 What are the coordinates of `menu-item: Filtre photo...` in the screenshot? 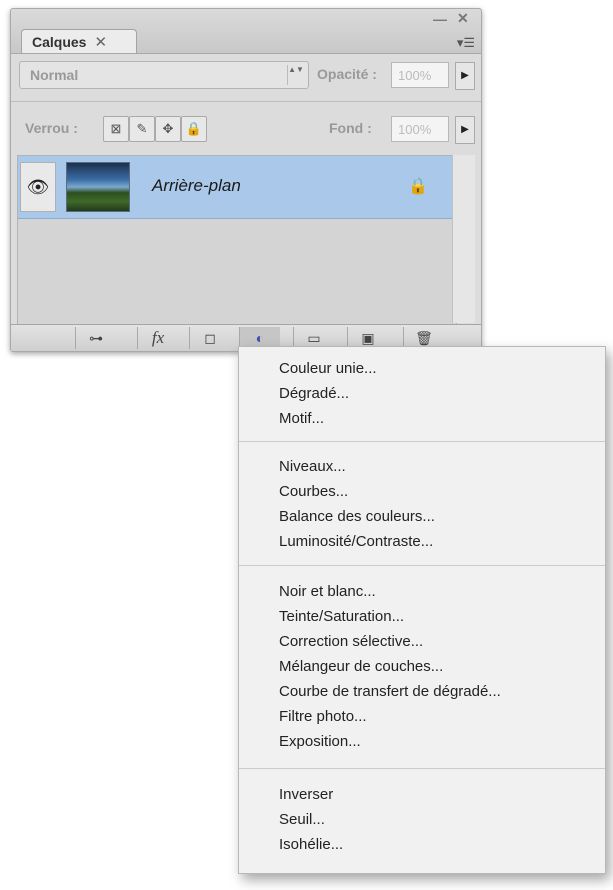 It's located at (323, 716).